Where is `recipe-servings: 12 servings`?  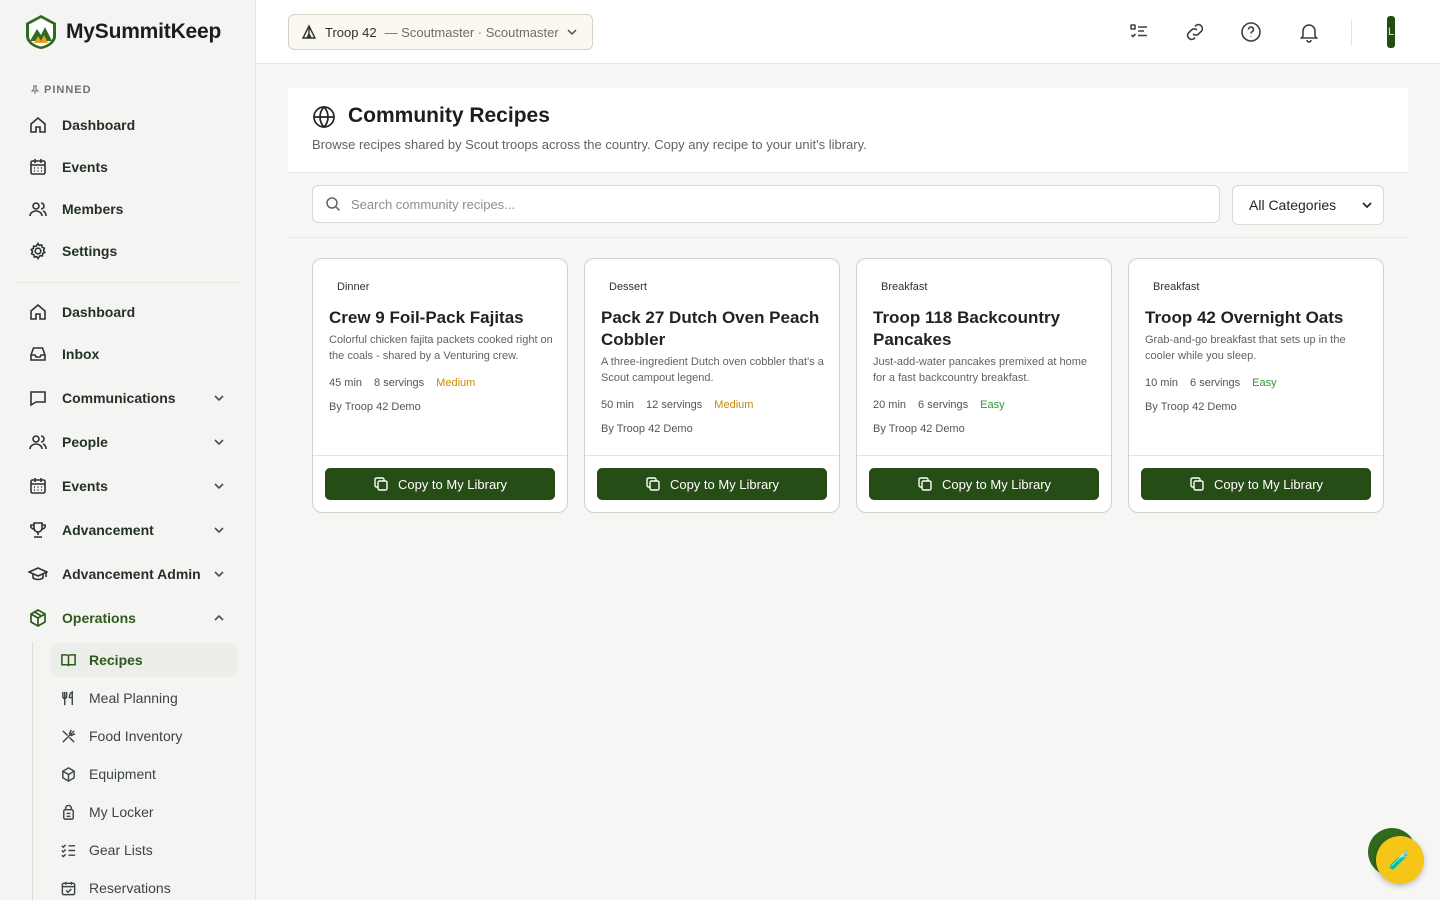
recipe-servings: 12 servings is located at coordinates (674, 405).